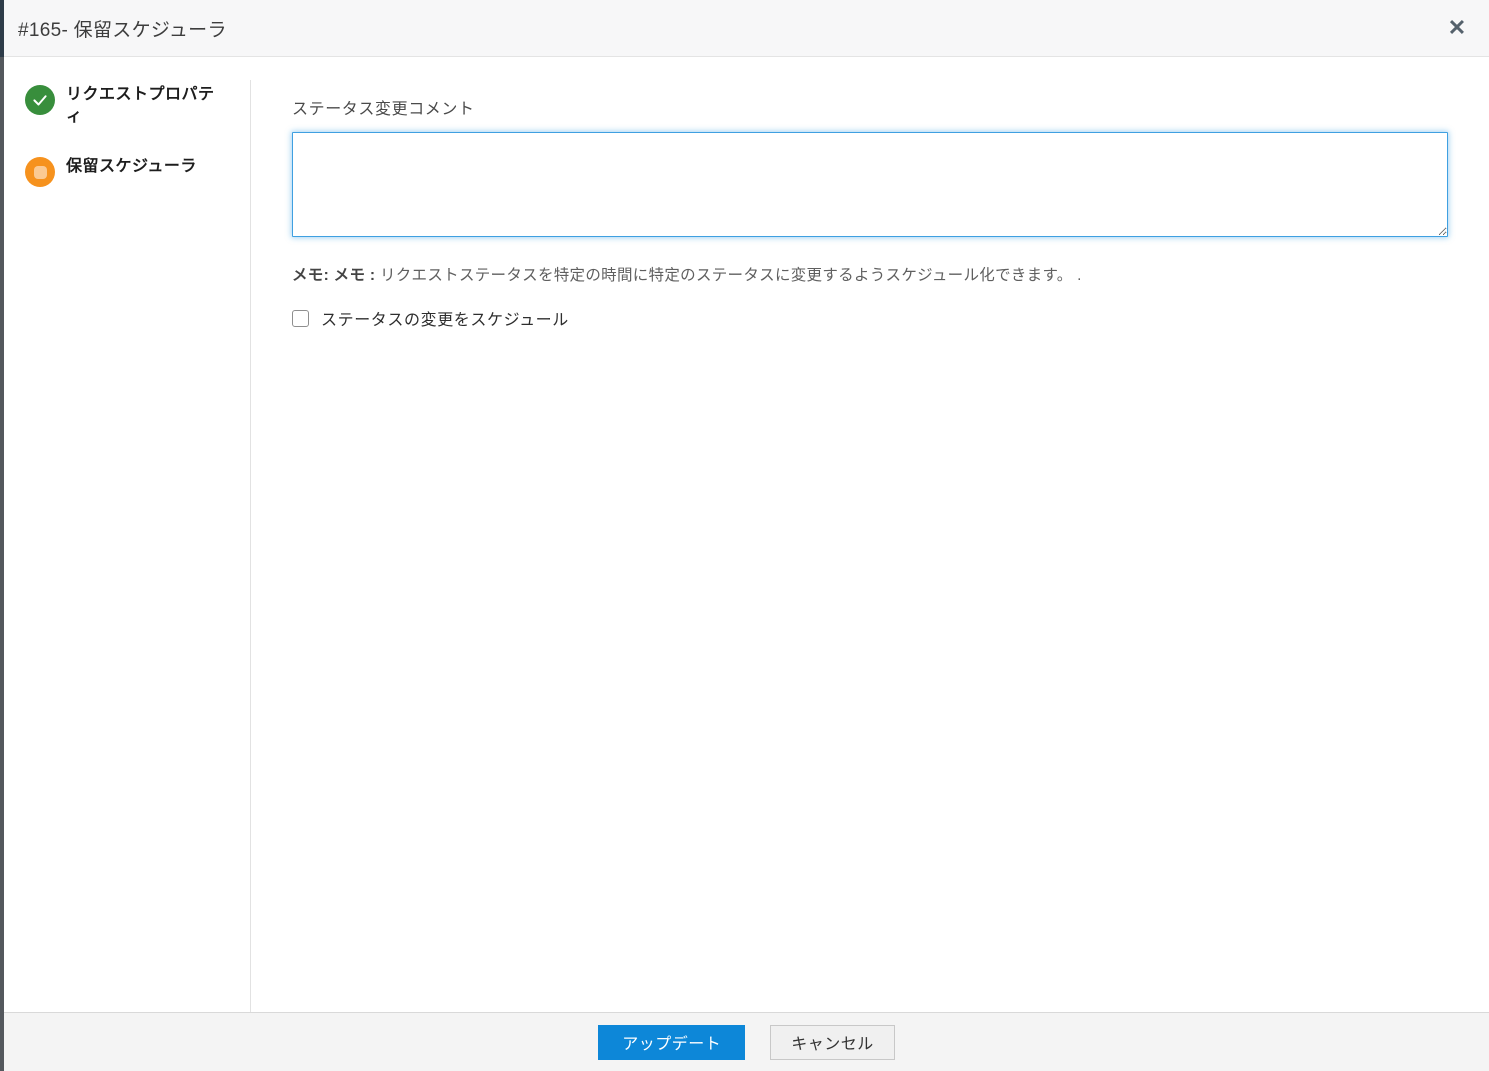  I want to click on status-change-comment-textarea, so click(870, 184).